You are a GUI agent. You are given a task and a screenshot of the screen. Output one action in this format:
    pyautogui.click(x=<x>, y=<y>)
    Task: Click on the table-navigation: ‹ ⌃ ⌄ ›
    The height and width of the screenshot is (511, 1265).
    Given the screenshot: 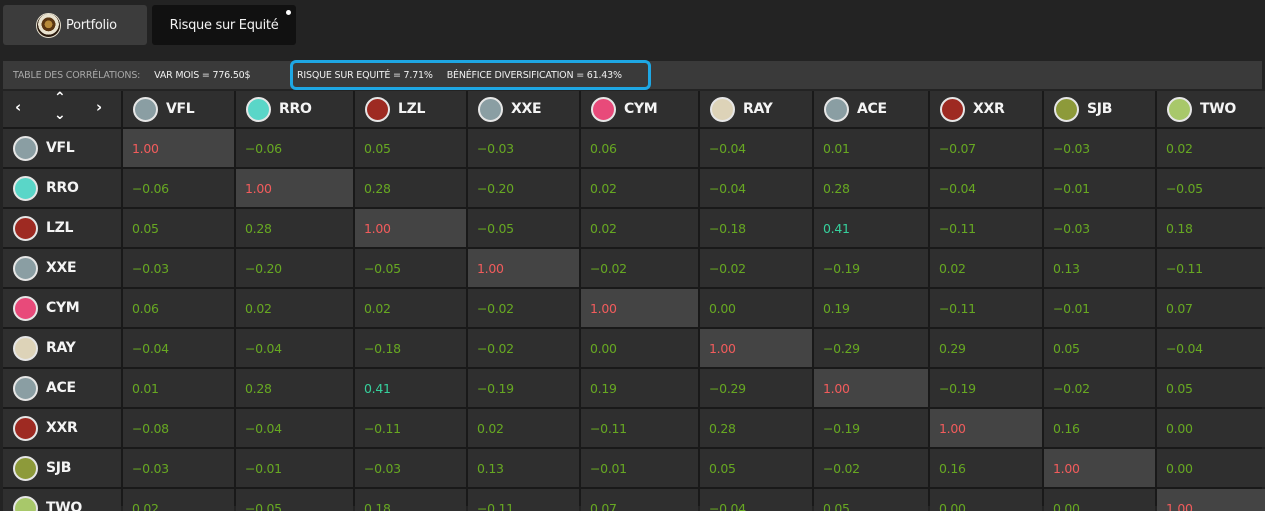 What is the action you would take?
    pyautogui.click(x=62, y=109)
    